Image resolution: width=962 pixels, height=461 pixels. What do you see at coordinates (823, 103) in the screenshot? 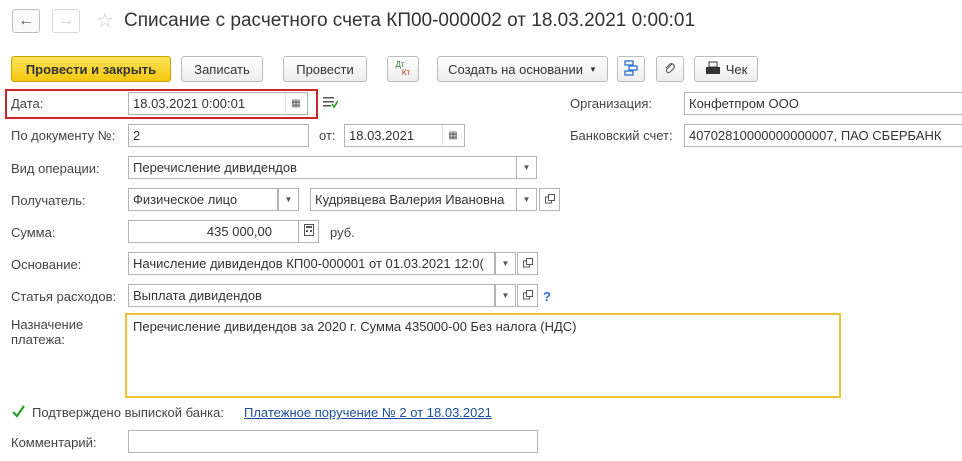
I see `organization-field: Конфетпром ООО` at bounding box center [823, 103].